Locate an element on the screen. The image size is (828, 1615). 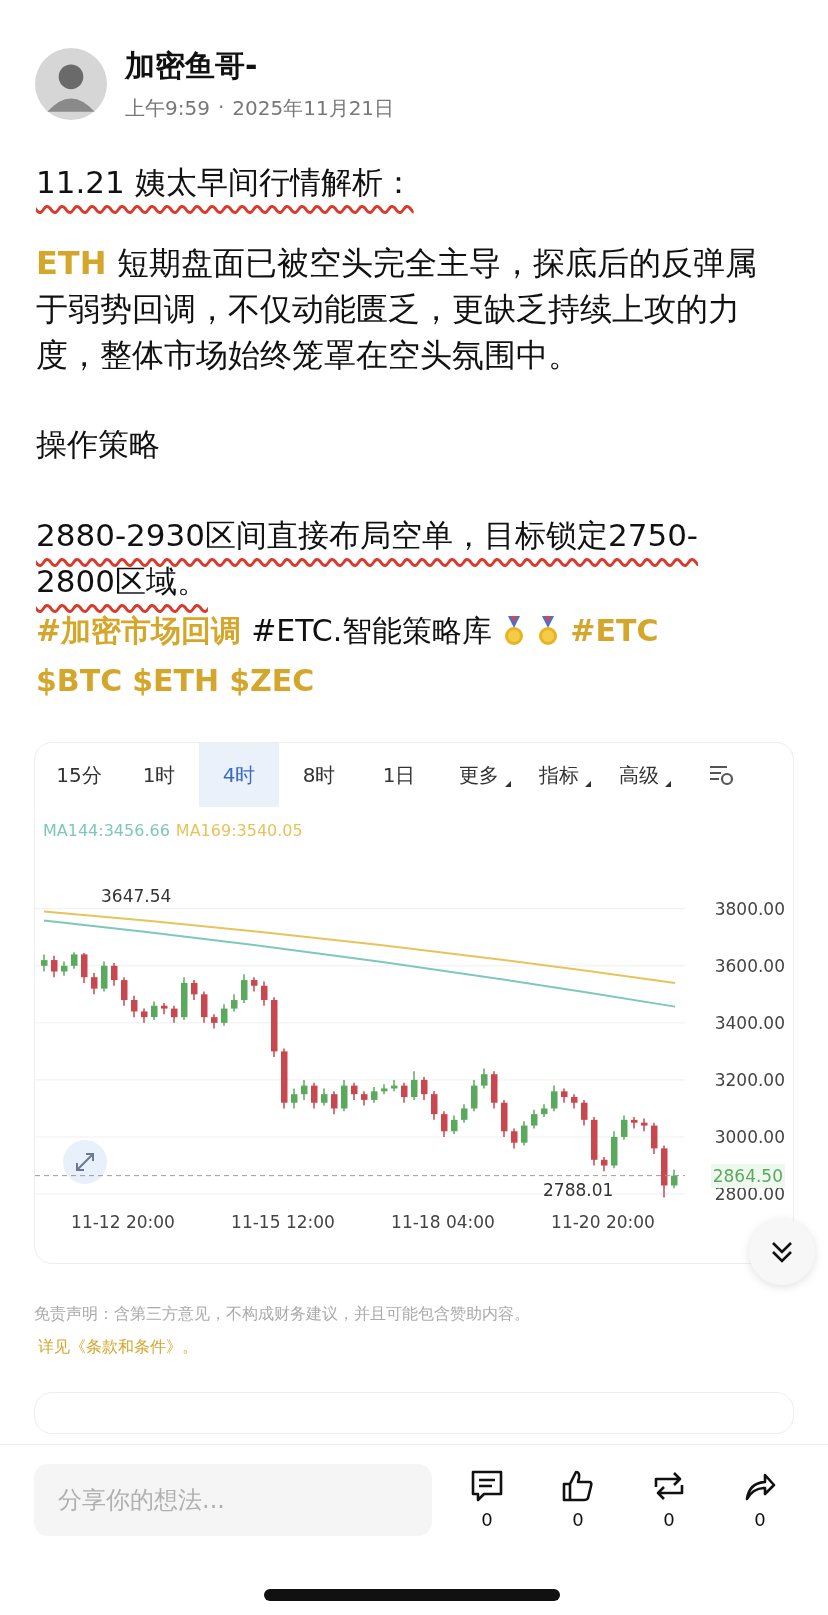
y-axis-label: 3400.00 is located at coordinates (749, 1022).